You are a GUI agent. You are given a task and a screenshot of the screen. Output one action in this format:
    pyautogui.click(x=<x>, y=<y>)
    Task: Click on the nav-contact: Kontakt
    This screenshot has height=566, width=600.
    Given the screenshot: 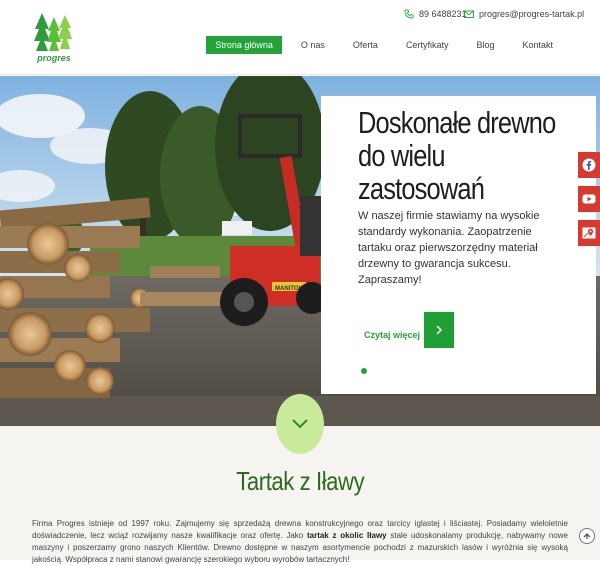 What is the action you would take?
    pyautogui.click(x=537, y=45)
    